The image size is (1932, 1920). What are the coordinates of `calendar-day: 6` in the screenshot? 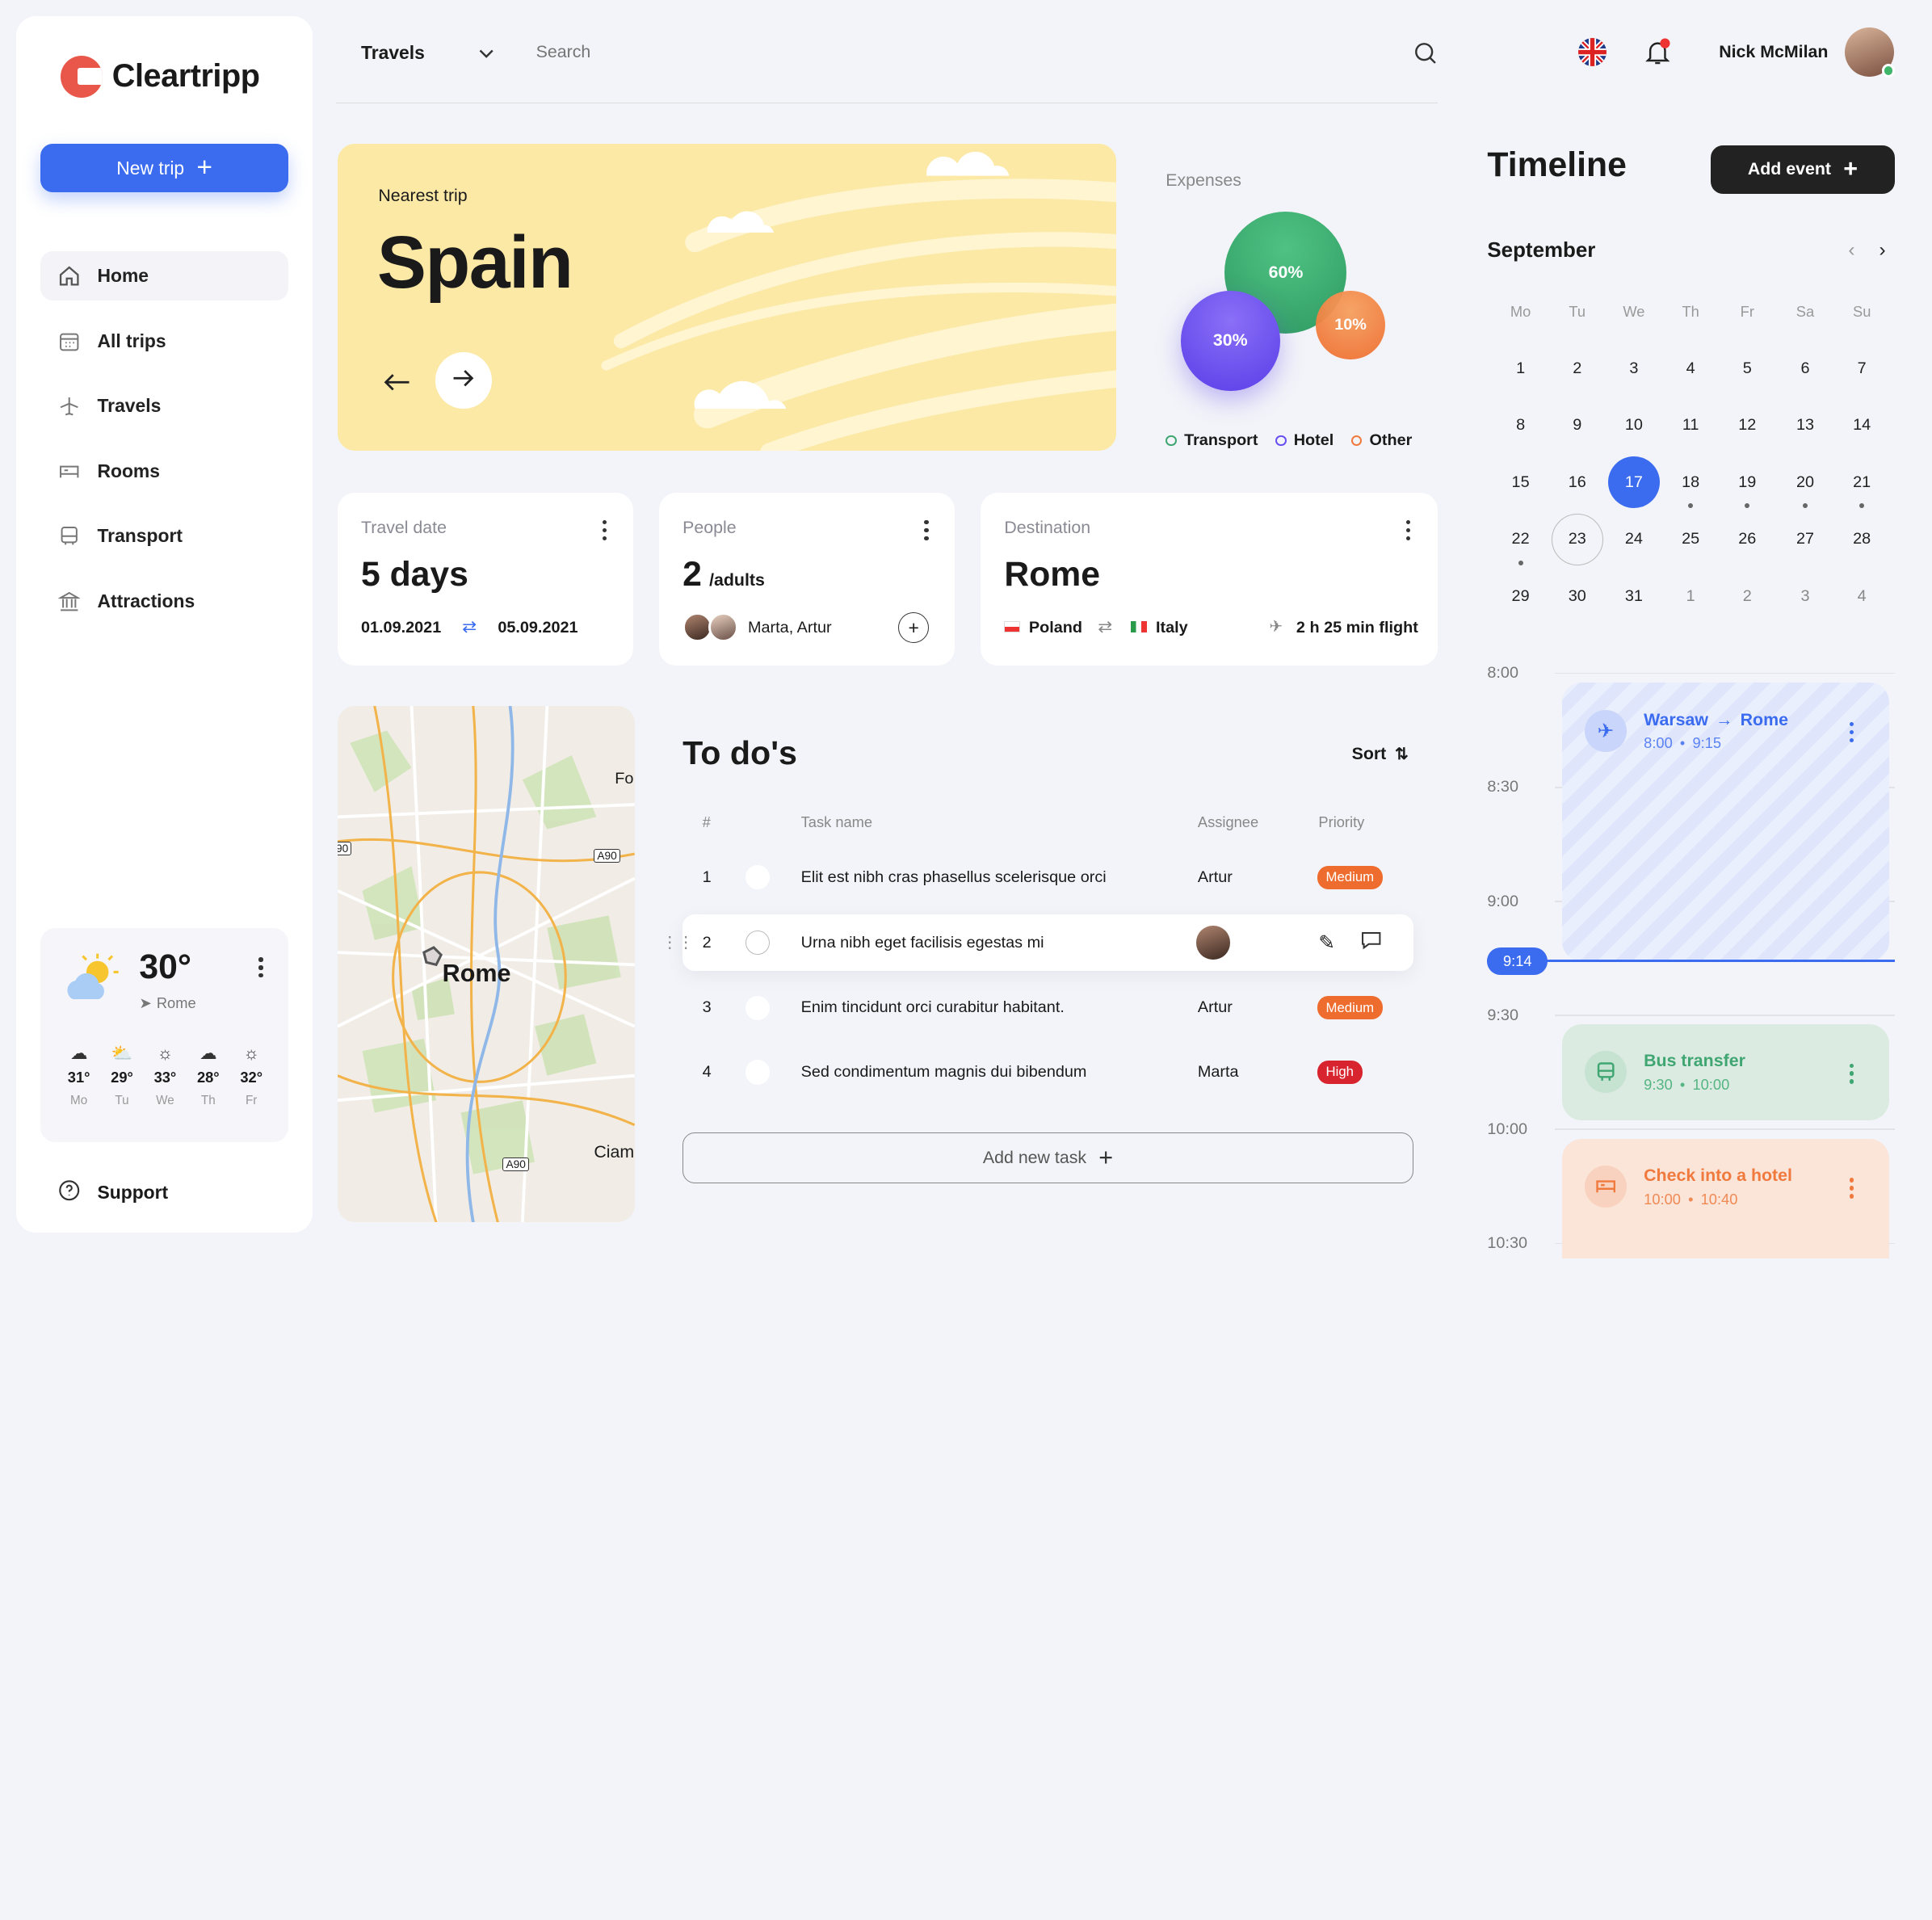 It's located at (1805, 368).